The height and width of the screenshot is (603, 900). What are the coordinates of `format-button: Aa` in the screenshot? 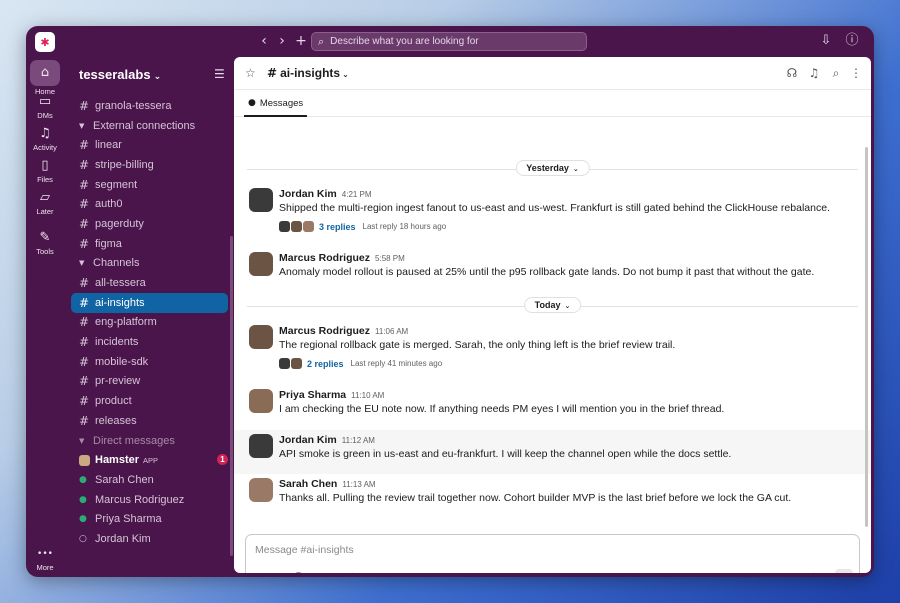 It's located at (279, 572).